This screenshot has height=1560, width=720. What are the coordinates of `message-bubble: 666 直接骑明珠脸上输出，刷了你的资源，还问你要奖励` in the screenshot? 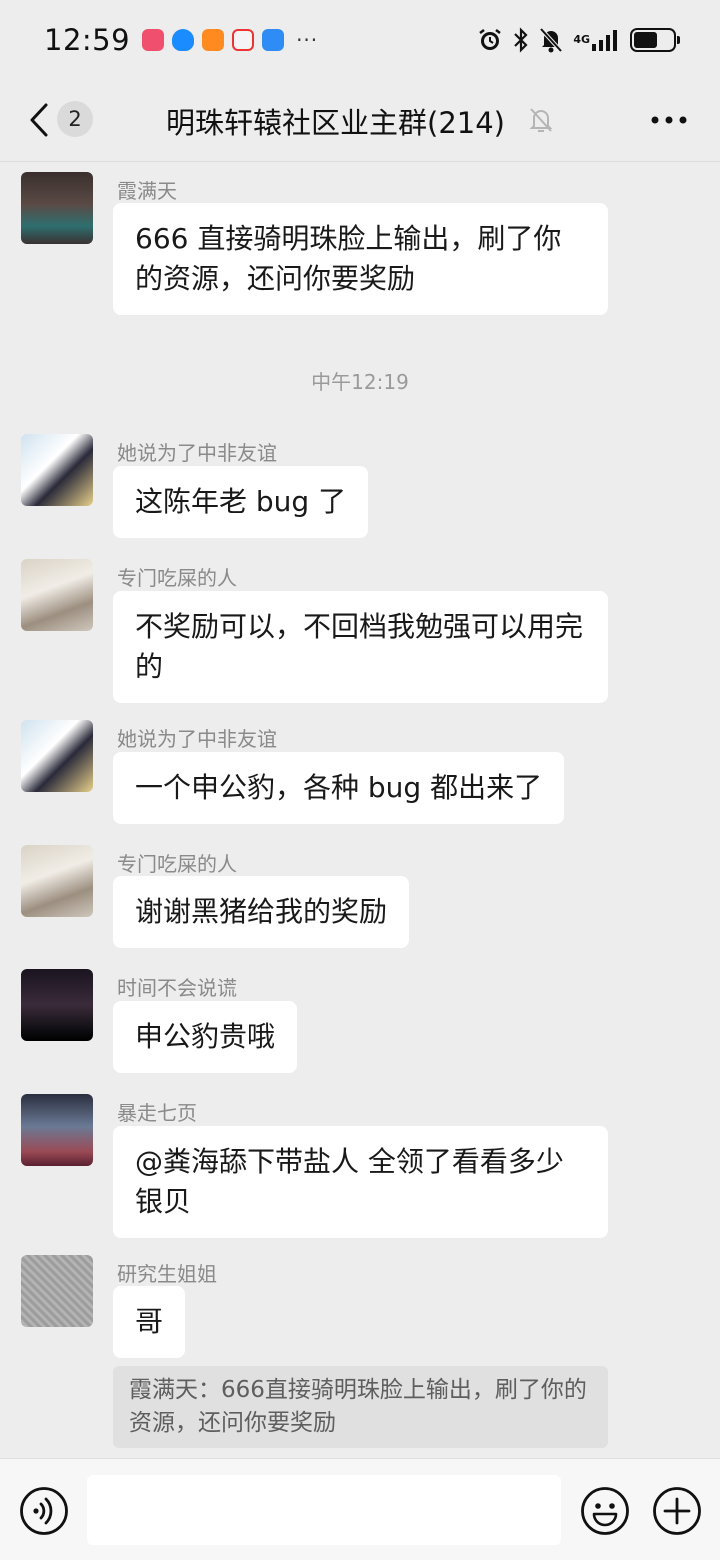 It's located at (360, 259).